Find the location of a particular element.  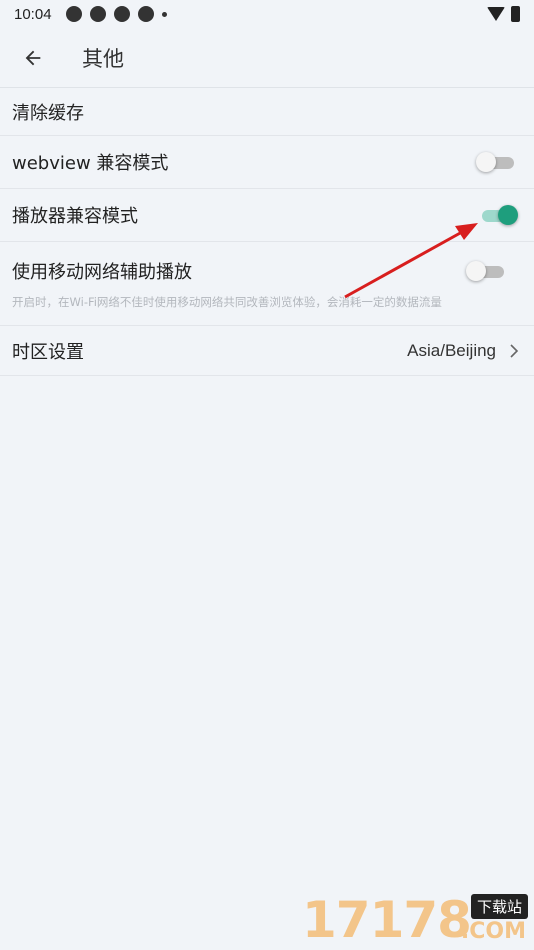

webview-compat-switch is located at coordinates (497, 162).